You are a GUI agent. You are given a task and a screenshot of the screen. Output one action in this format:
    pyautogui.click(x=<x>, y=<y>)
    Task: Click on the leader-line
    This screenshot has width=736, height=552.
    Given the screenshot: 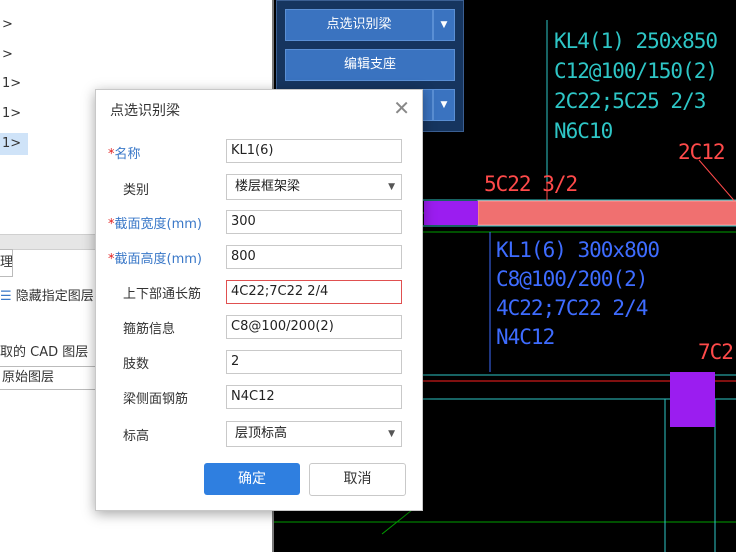 What is the action you would take?
    pyautogui.click(x=717, y=181)
    